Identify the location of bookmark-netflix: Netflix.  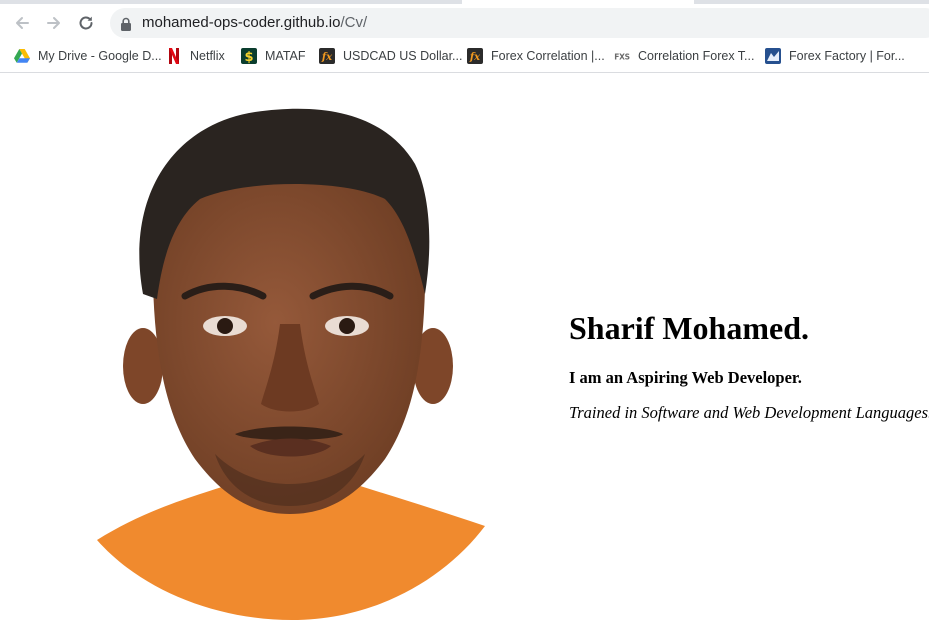
(195, 56).